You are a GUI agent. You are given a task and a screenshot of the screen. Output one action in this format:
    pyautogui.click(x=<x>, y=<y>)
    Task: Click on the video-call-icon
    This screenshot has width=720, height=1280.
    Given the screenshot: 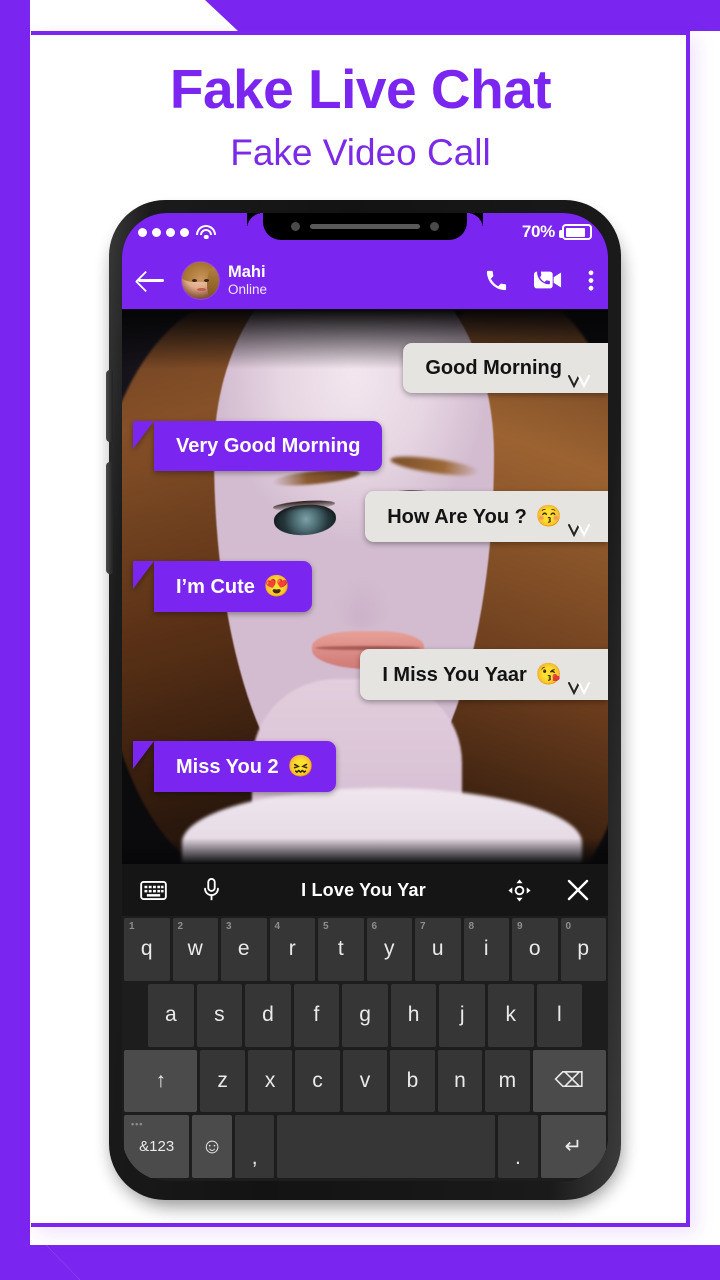 What is the action you would take?
    pyautogui.click(x=548, y=280)
    